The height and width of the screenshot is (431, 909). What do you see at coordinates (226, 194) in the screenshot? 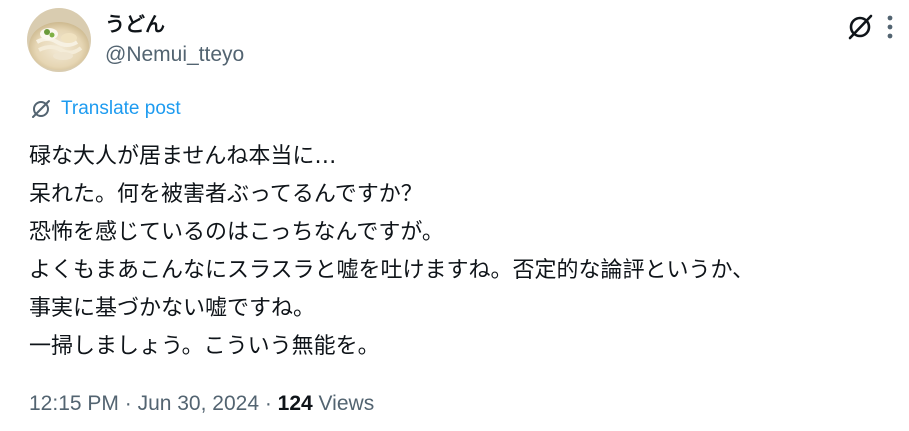
I see `post-text-line: 呆れた。何を被害者ぶってるんですか？` at bounding box center [226, 194].